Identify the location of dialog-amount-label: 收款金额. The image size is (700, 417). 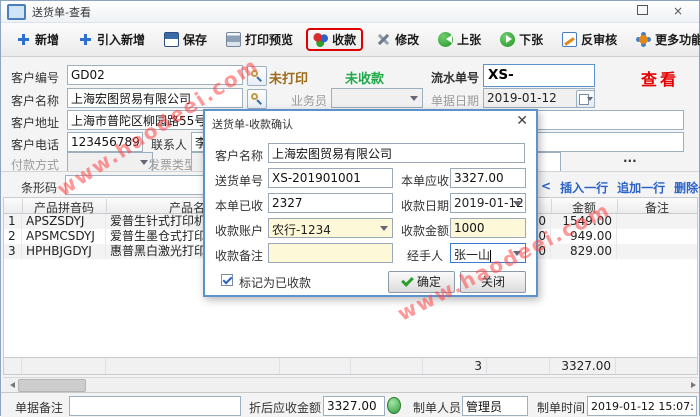
(425, 231).